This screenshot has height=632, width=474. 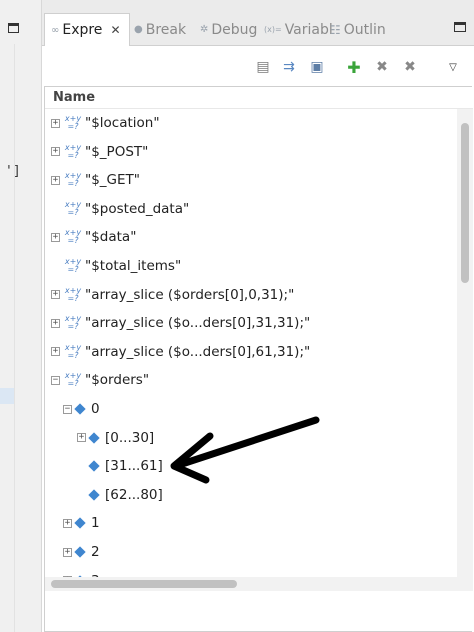 What do you see at coordinates (251, 584) in the screenshot?
I see `horizontal-scrollbar` at bounding box center [251, 584].